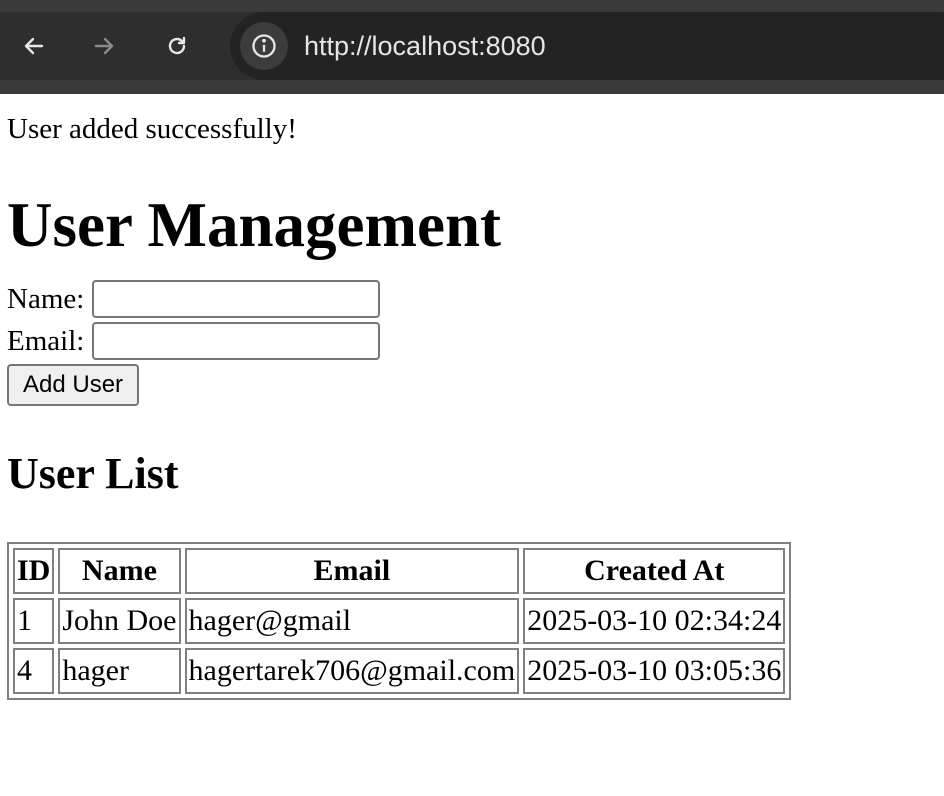 The height and width of the screenshot is (796, 944). Describe the element at coordinates (93, 473) in the screenshot. I see `user-list-title: User List` at that location.